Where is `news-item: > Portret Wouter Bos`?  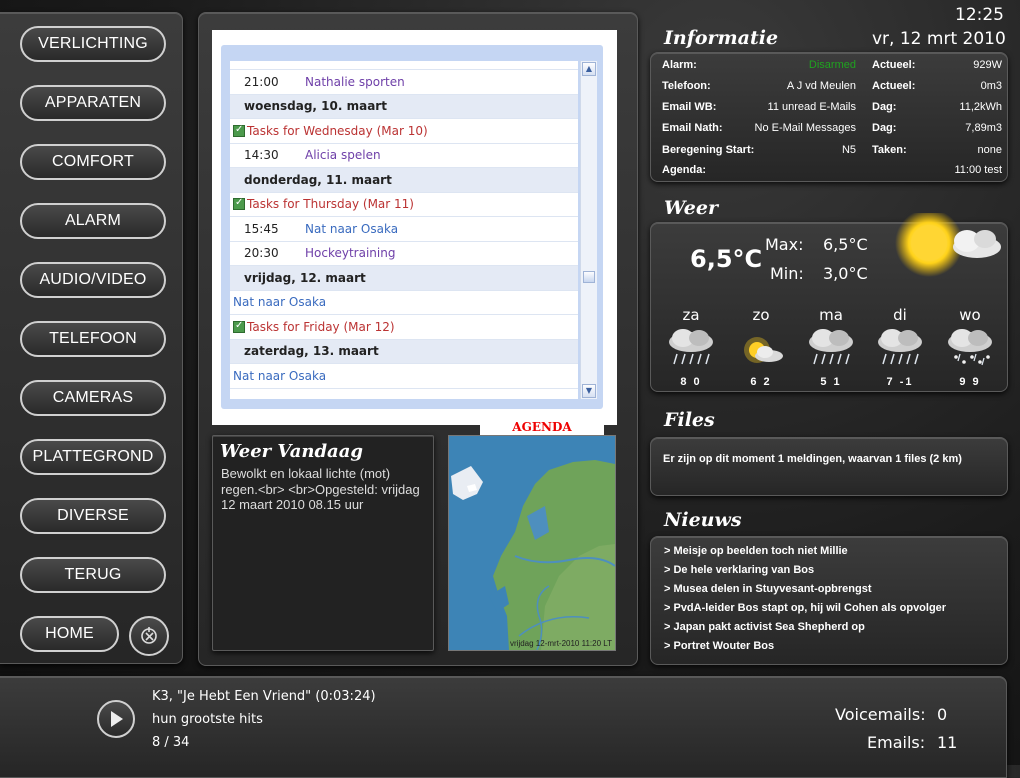 news-item: > Portret Wouter Bos is located at coordinates (719, 646).